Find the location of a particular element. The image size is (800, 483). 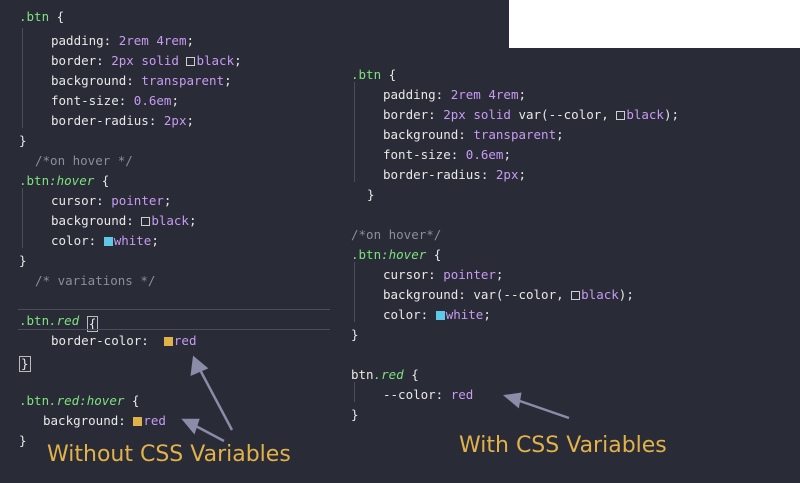

caption-with-css-variables: With CSS Variables is located at coordinates (563, 445).